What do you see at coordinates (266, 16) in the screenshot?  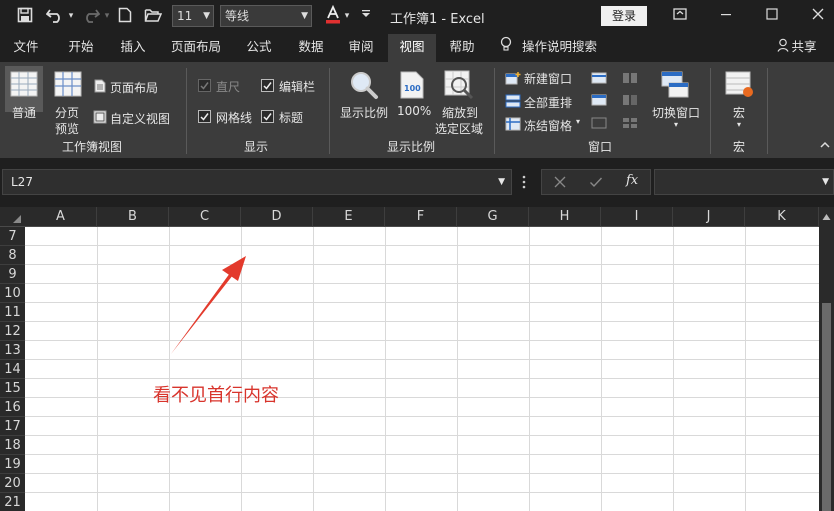 I see `font-name-select: 等线 ▼` at bounding box center [266, 16].